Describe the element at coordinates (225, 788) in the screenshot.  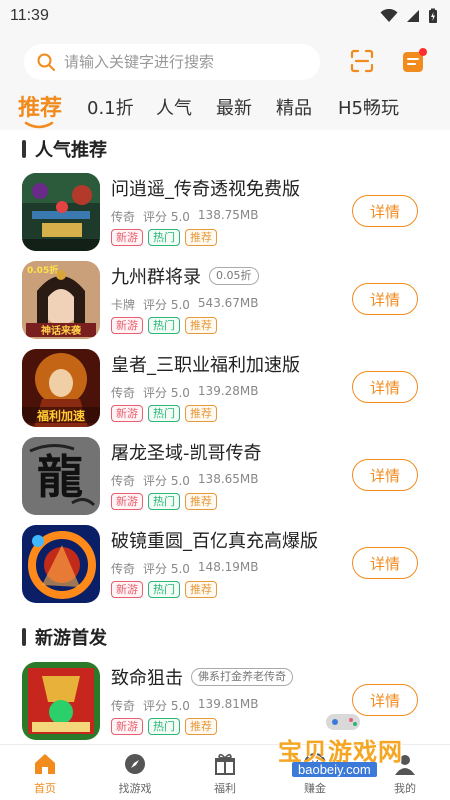
I see `nav-label: 福利` at that location.